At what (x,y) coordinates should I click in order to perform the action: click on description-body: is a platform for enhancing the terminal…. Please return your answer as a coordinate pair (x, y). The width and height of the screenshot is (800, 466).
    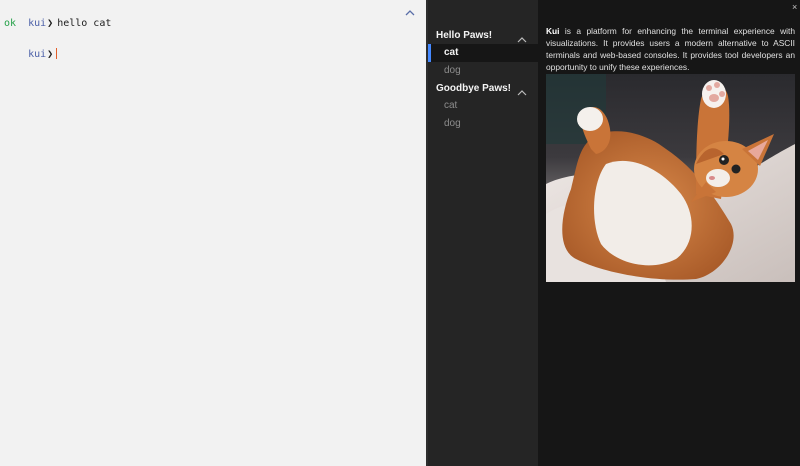
    Looking at the image, I should click on (670, 49).